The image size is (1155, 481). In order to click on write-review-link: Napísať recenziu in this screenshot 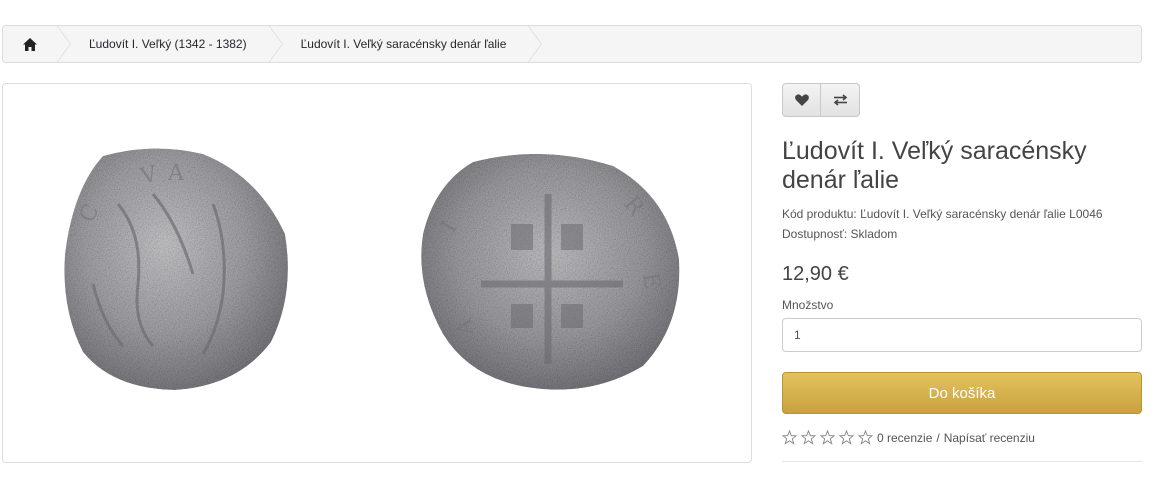, I will do `click(989, 438)`.